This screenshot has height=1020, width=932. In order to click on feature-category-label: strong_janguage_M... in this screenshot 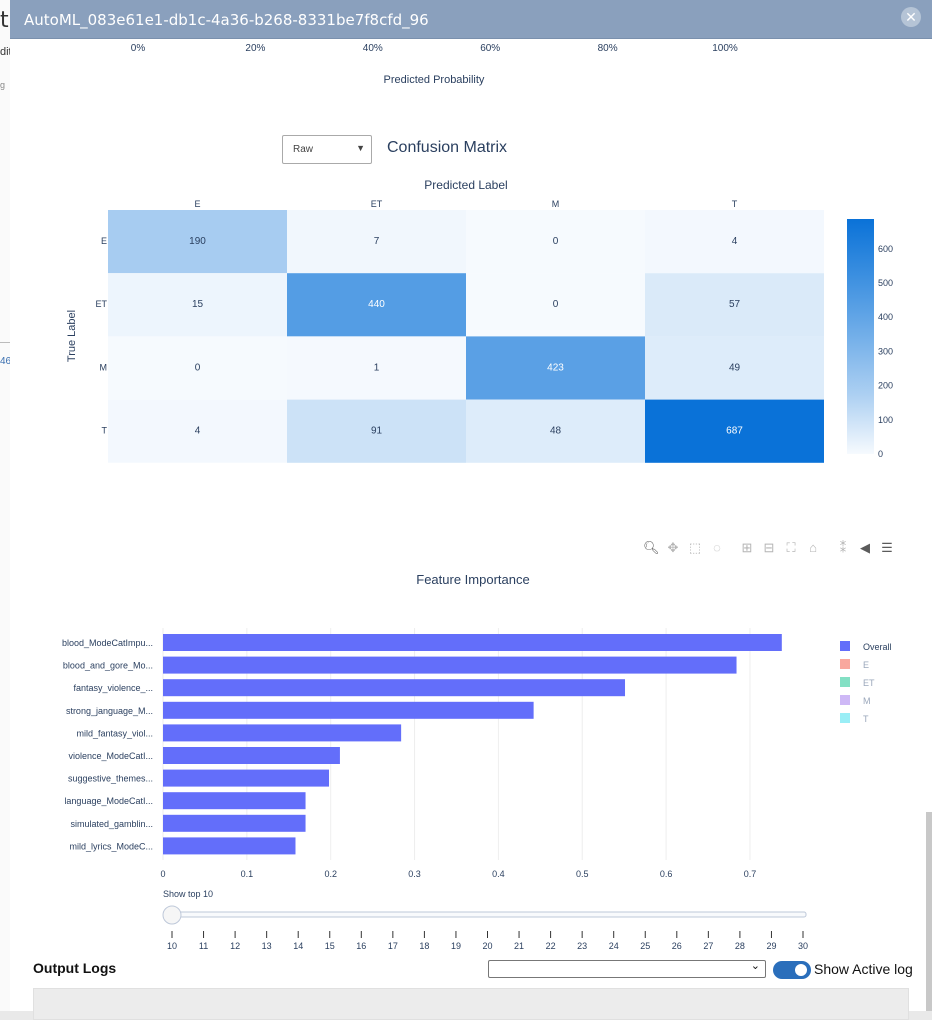, I will do `click(109, 711)`.